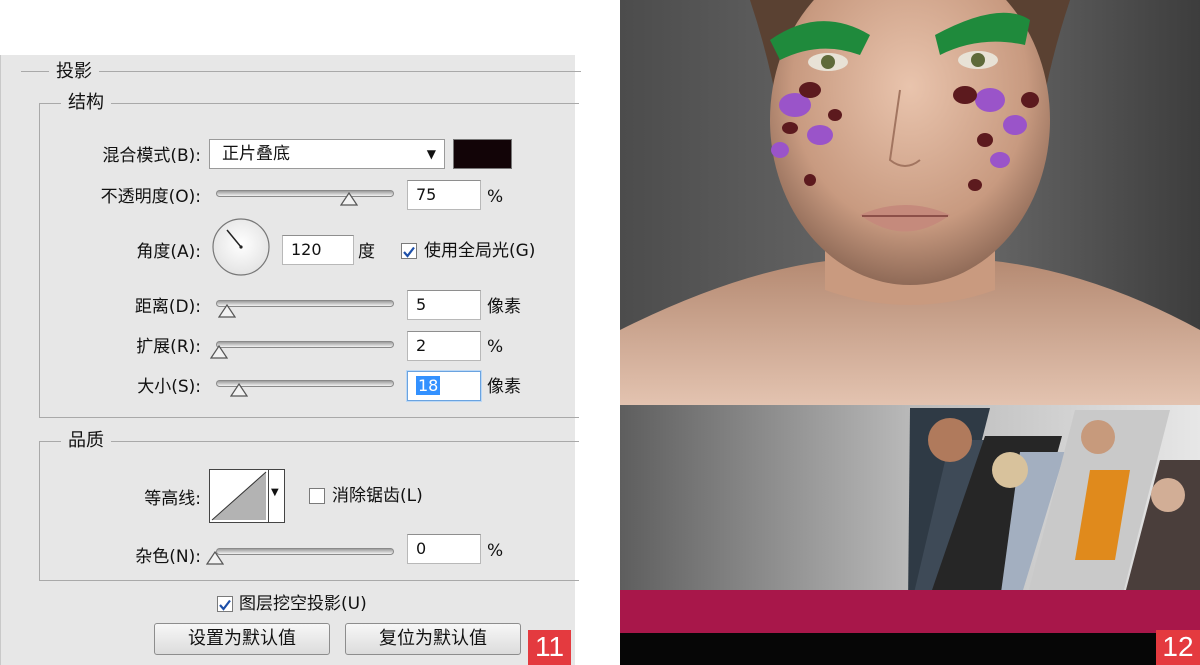  Describe the element at coordinates (305, 193) in the screenshot. I see `opacity-slider-track` at that location.